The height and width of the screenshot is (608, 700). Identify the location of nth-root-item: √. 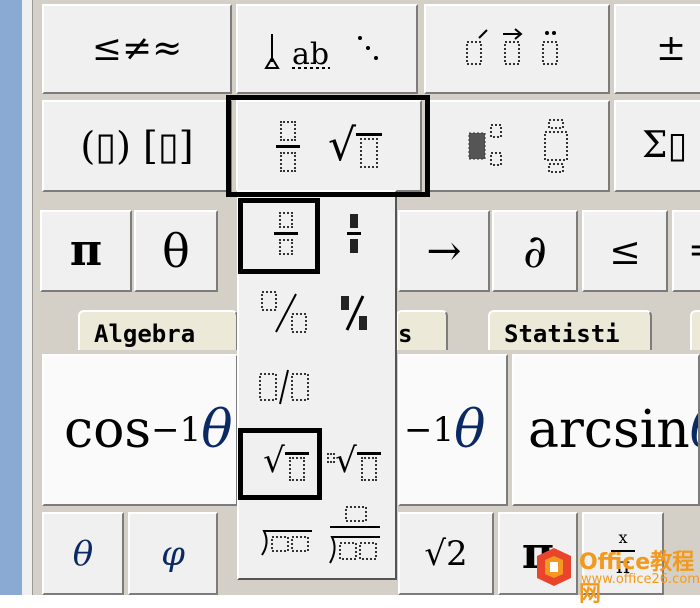
(354, 461).